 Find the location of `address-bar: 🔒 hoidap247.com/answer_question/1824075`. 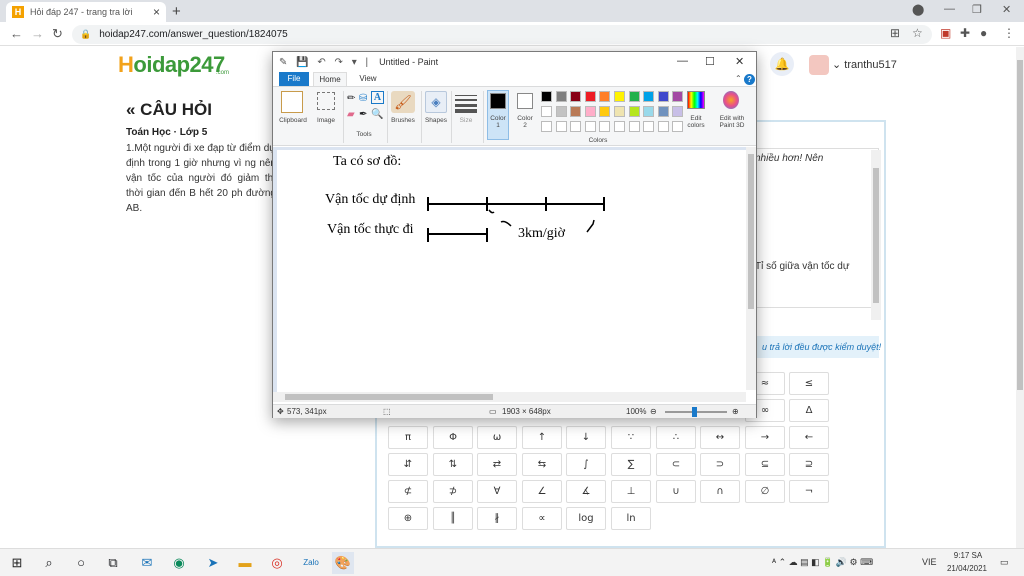

address-bar: 🔒 hoidap247.com/answer_question/1824075 is located at coordinates (502, 34).